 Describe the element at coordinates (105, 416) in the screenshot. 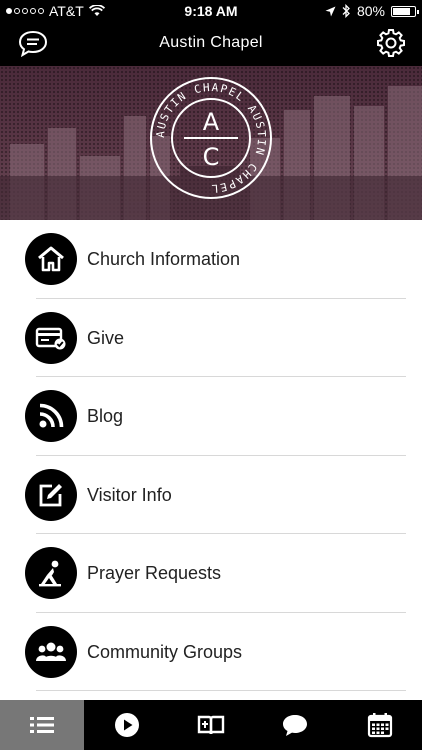

I see `menu-item-label: Blog` at that location.